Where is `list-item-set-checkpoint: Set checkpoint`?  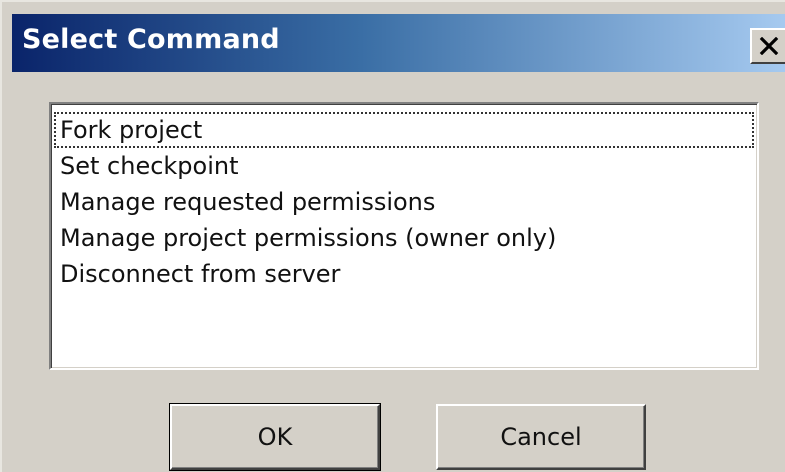
list-item-set-checkpoint: Set checkpoint is located at coordinates (404, 166).